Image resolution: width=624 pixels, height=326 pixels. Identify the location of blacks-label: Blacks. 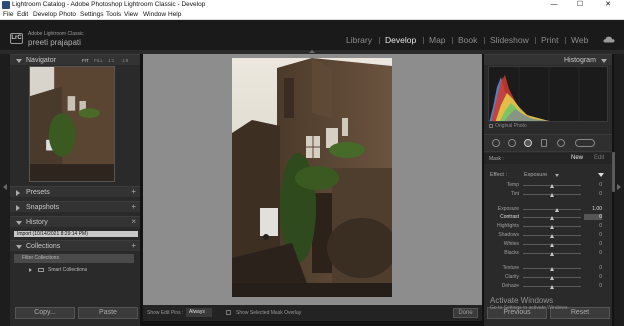
(511, 253).